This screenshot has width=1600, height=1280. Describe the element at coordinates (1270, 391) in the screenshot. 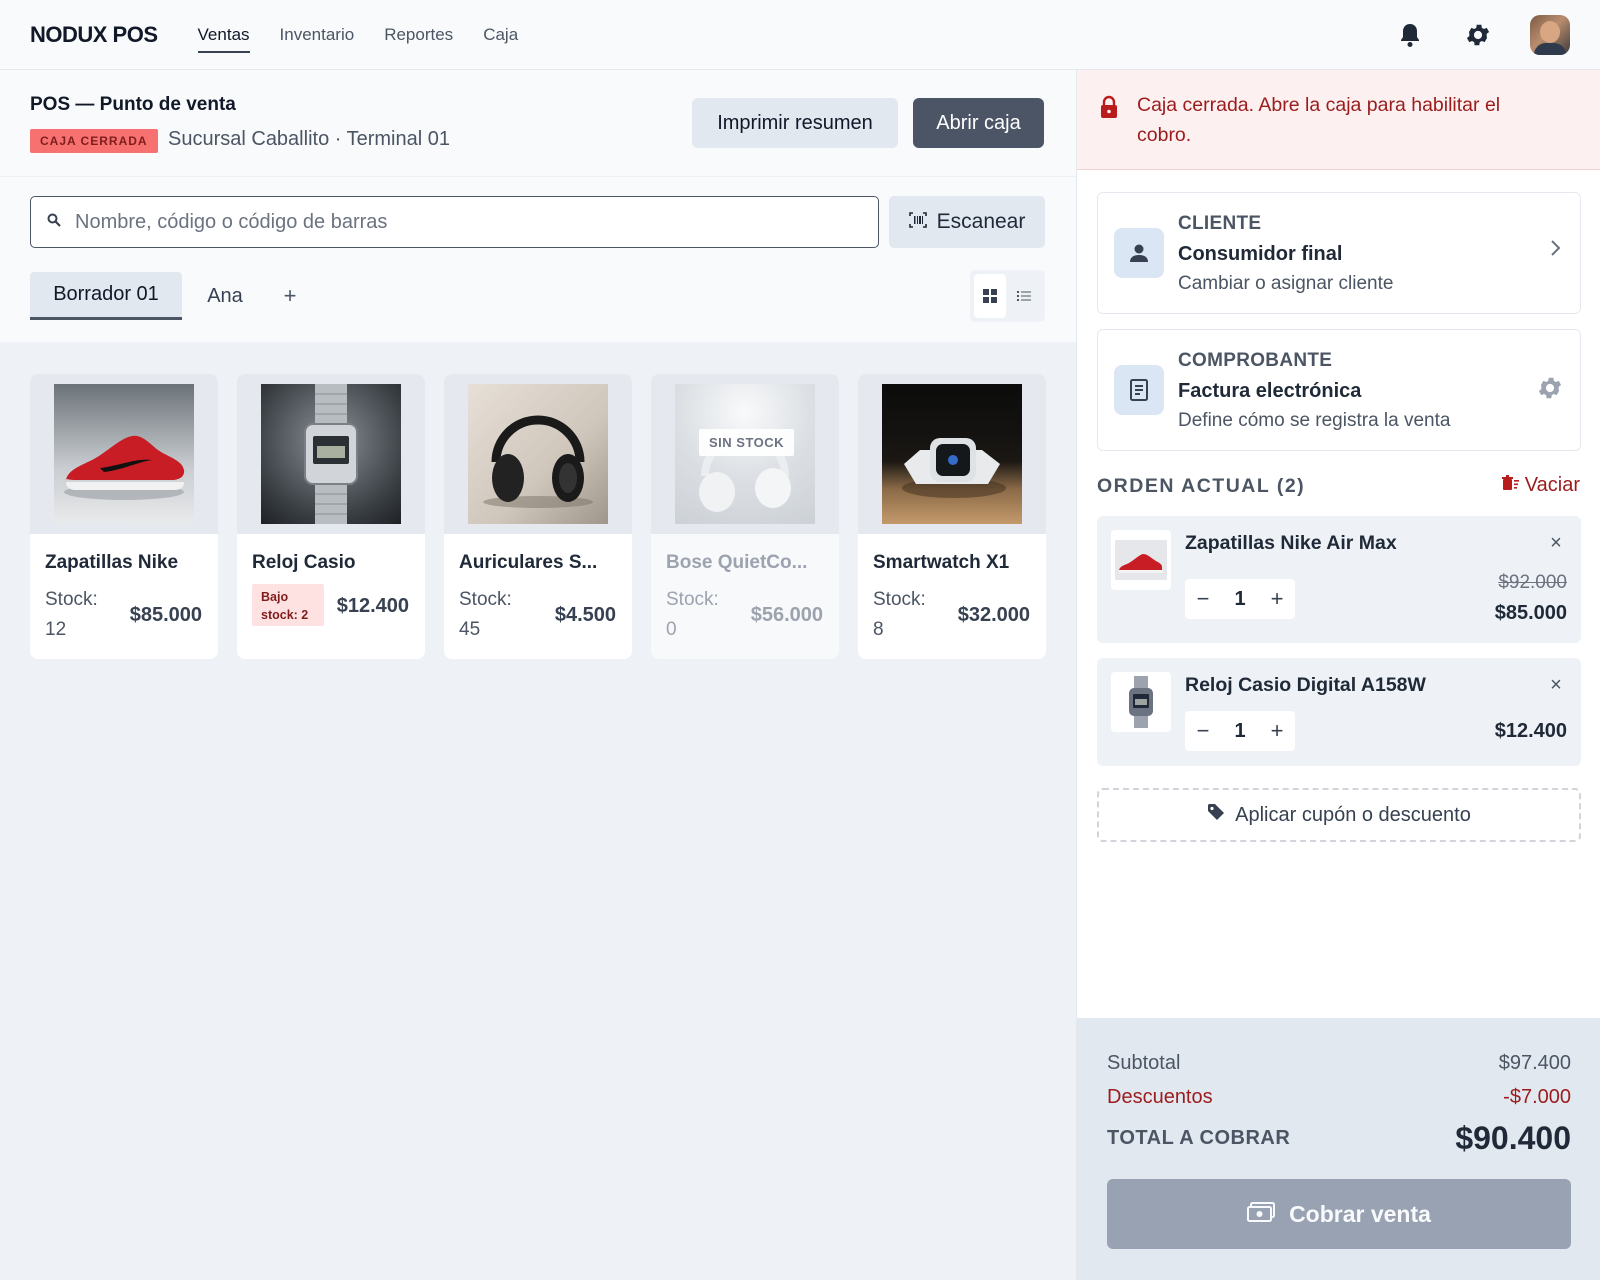

I see `receipt-type: Factura electrónica` at that location.